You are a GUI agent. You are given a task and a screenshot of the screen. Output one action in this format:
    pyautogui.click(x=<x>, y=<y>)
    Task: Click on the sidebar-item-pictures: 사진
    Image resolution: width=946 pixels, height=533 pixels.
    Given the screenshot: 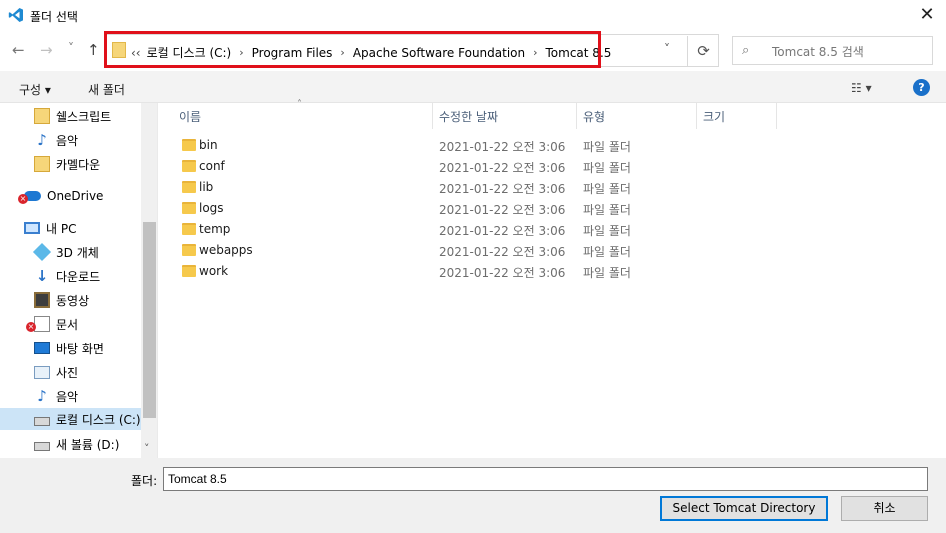 What is the action you would take?
    pyautogui.click(x=70, y=372)
    